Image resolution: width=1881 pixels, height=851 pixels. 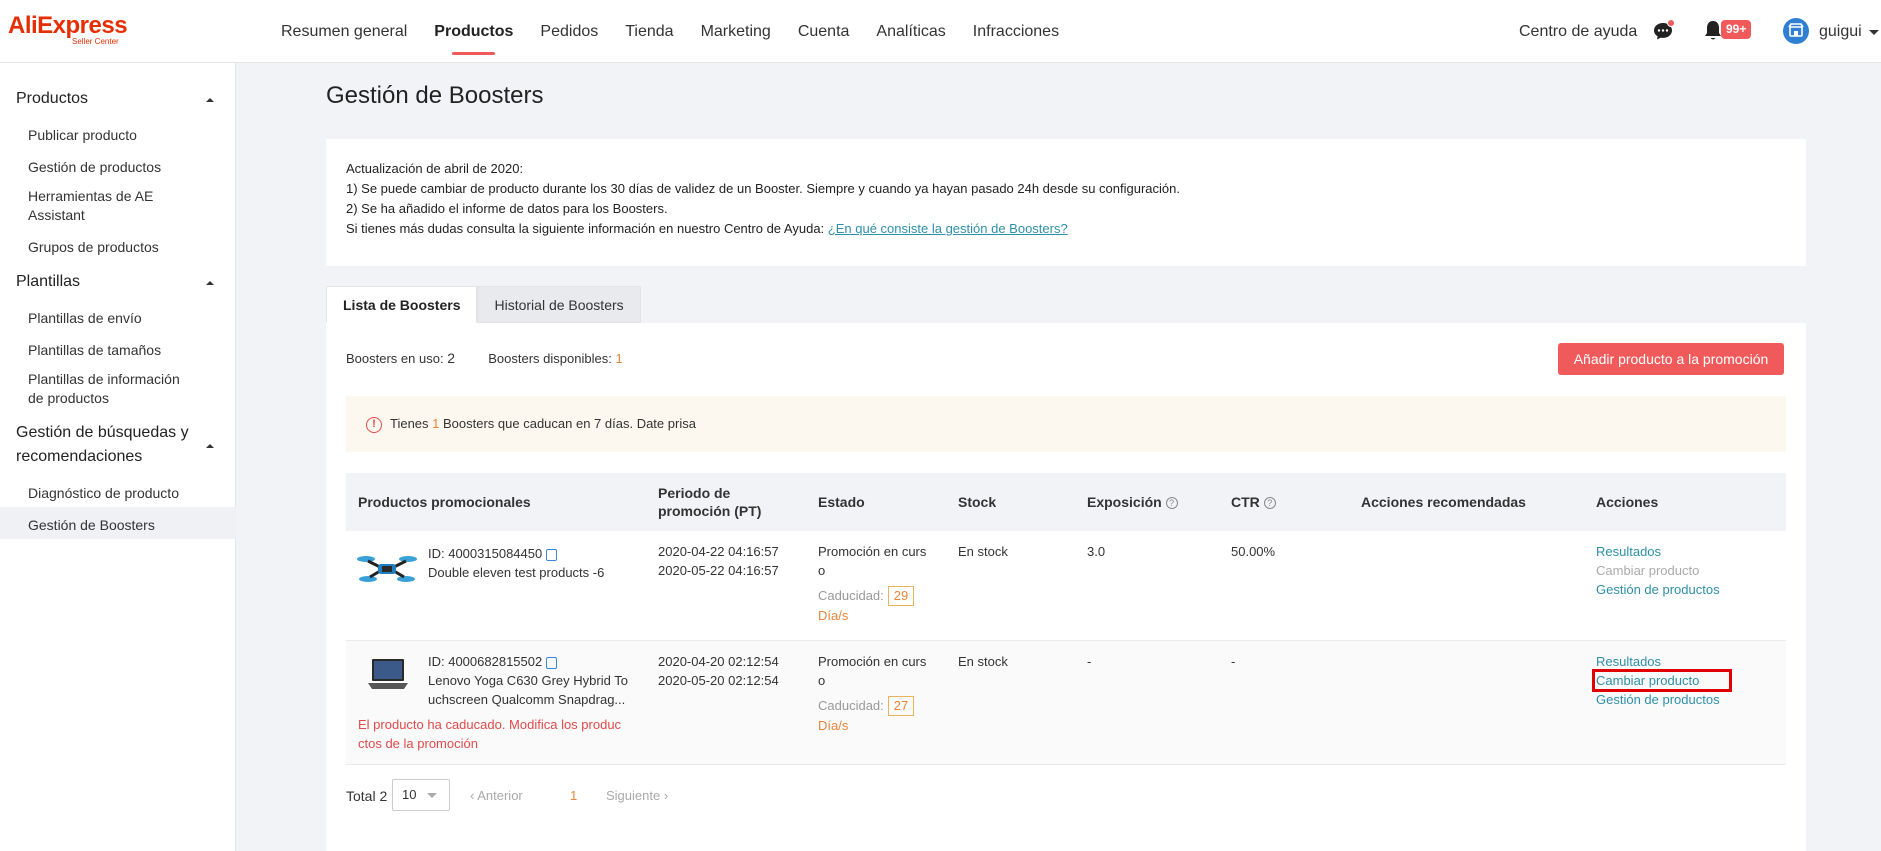 What do you see at coordinates (444, 502) in the screenshot?
I see `col-productos: Productos promocionales` at bounding box center [444, 502].